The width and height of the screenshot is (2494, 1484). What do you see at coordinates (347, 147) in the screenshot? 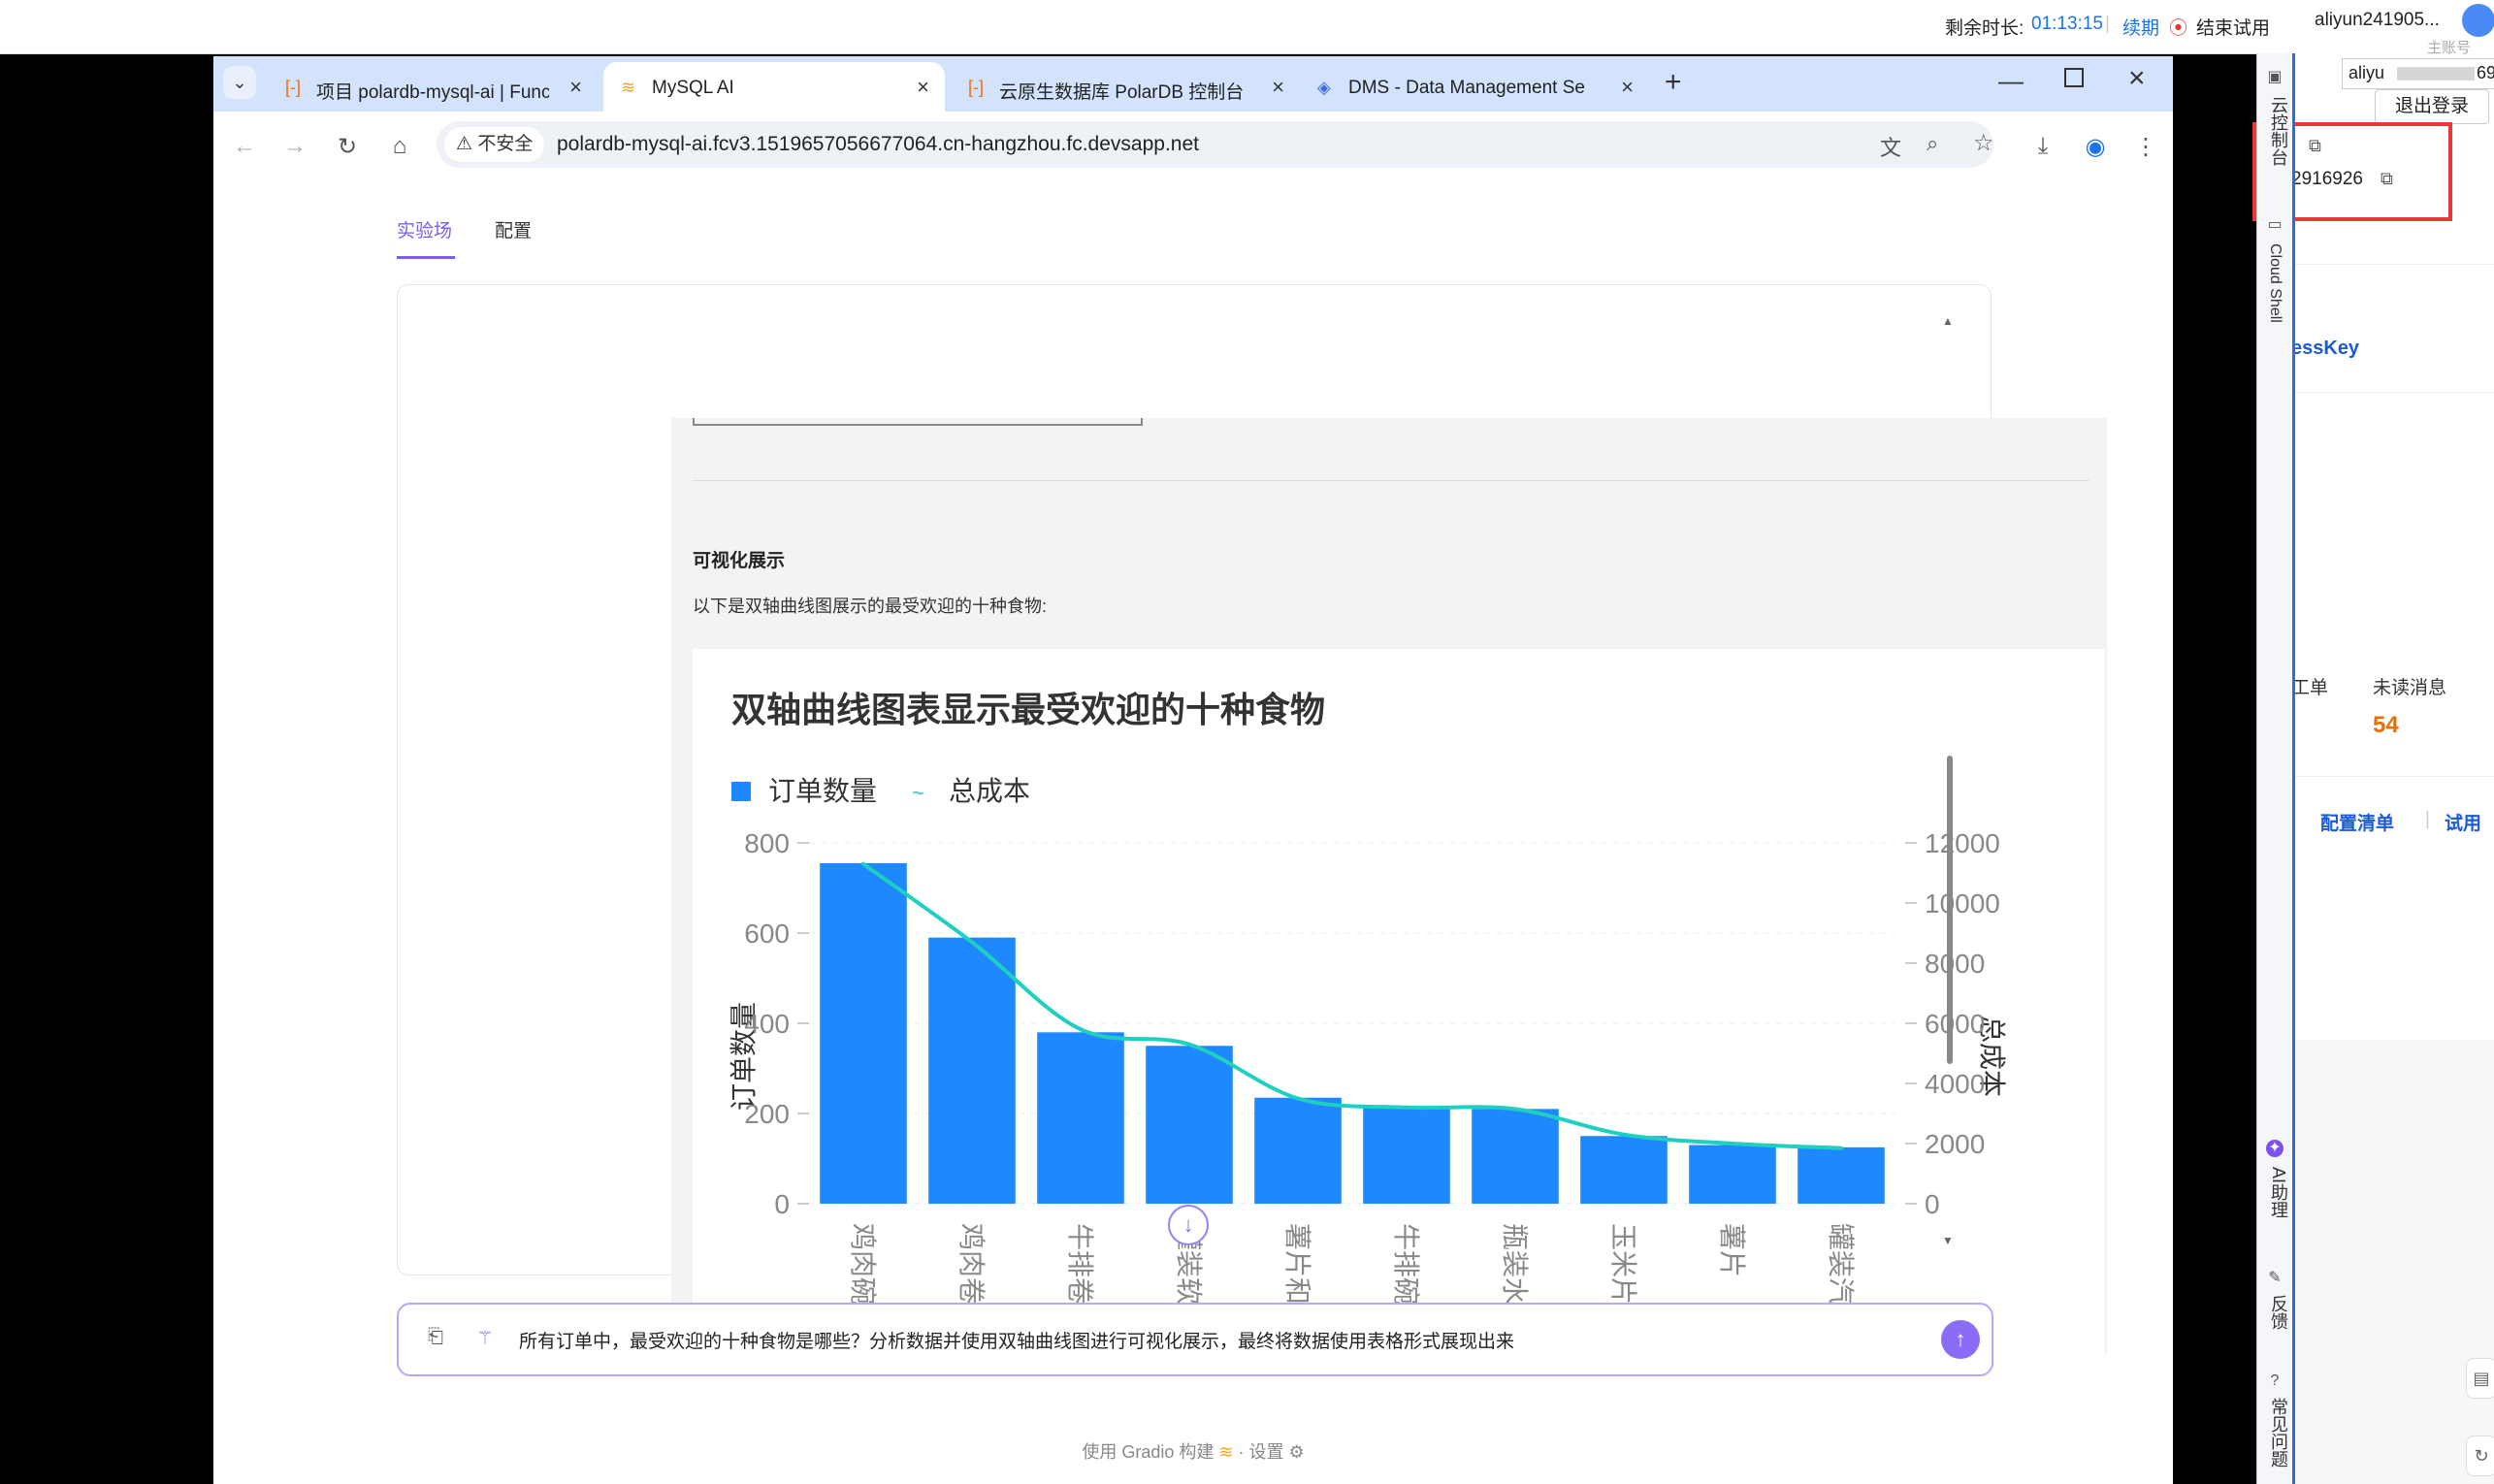
I see `reload-icon: ↻` at bounding box center [347, 147].